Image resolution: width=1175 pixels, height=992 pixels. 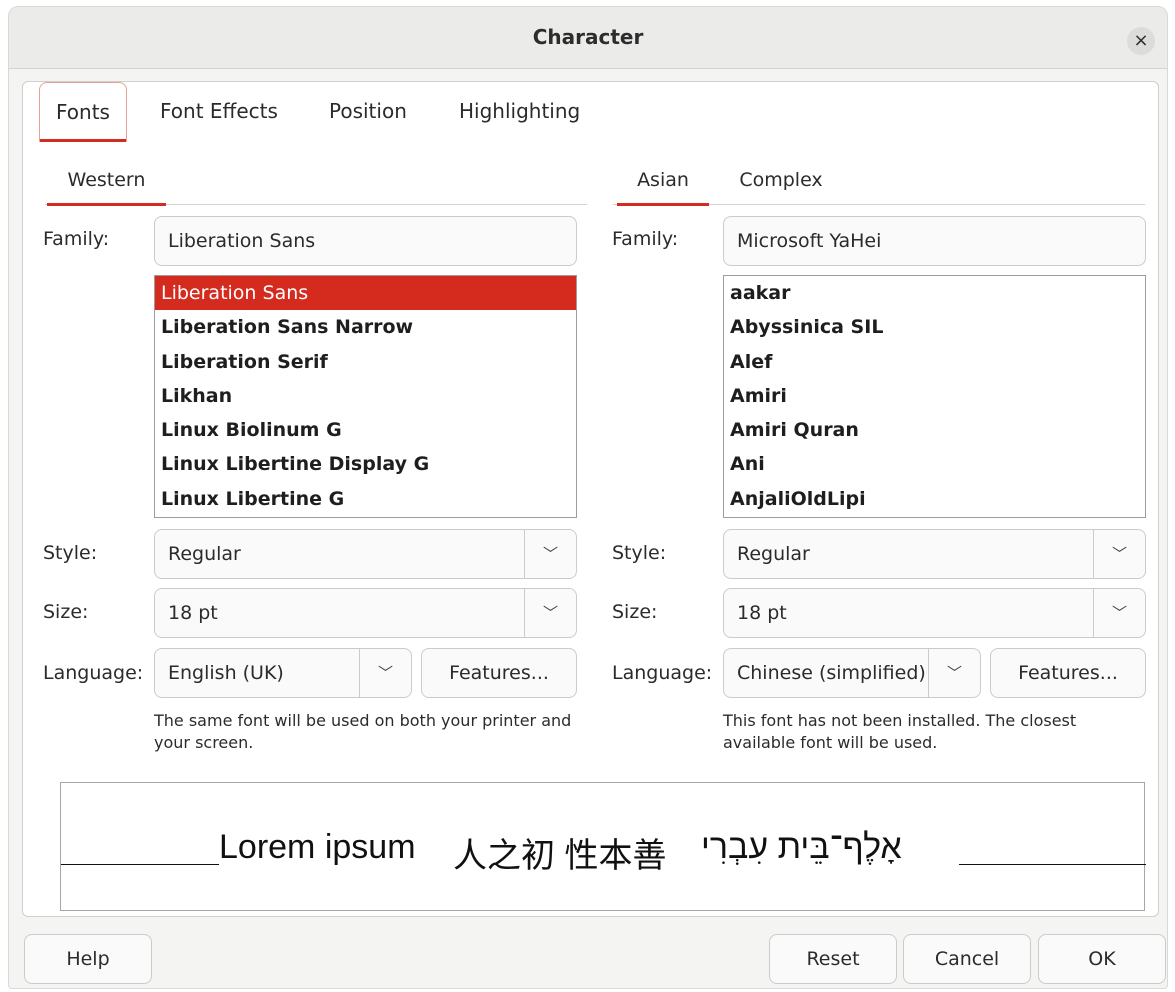 I want to click on western-language-label: Language:, so click(x=93, y=673).